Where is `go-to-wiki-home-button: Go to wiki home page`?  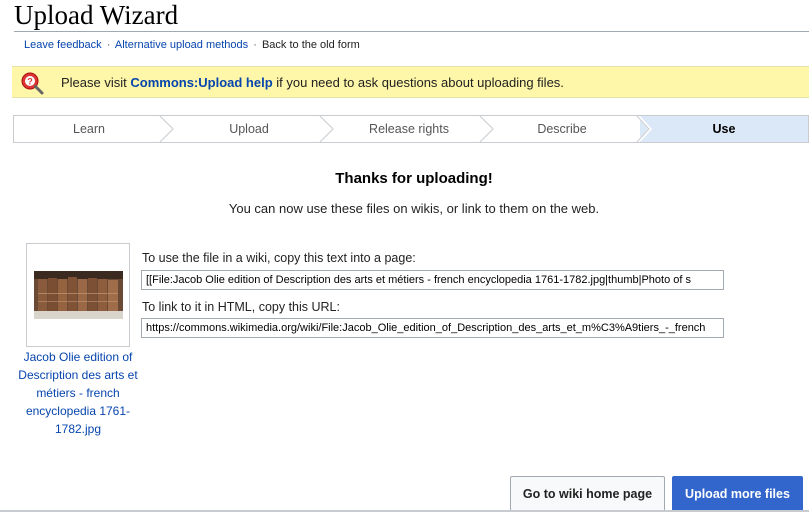
go-to-wiki-home-button: Go to wiki home page is located at coordinates (587, 494).